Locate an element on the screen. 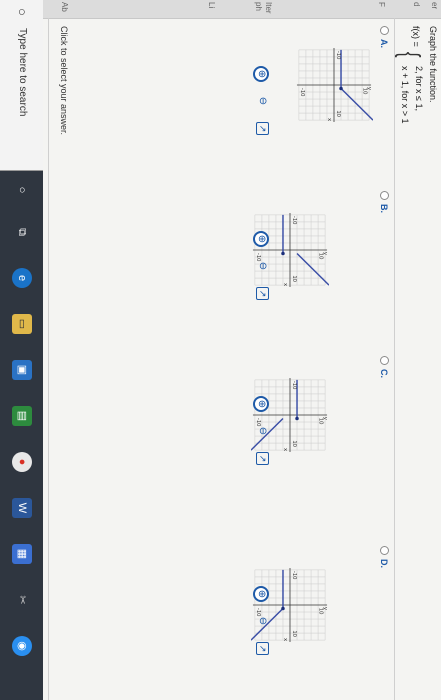 This screenshot has width=441, height=700. option-label: A. is located at coordinates (384, 43).